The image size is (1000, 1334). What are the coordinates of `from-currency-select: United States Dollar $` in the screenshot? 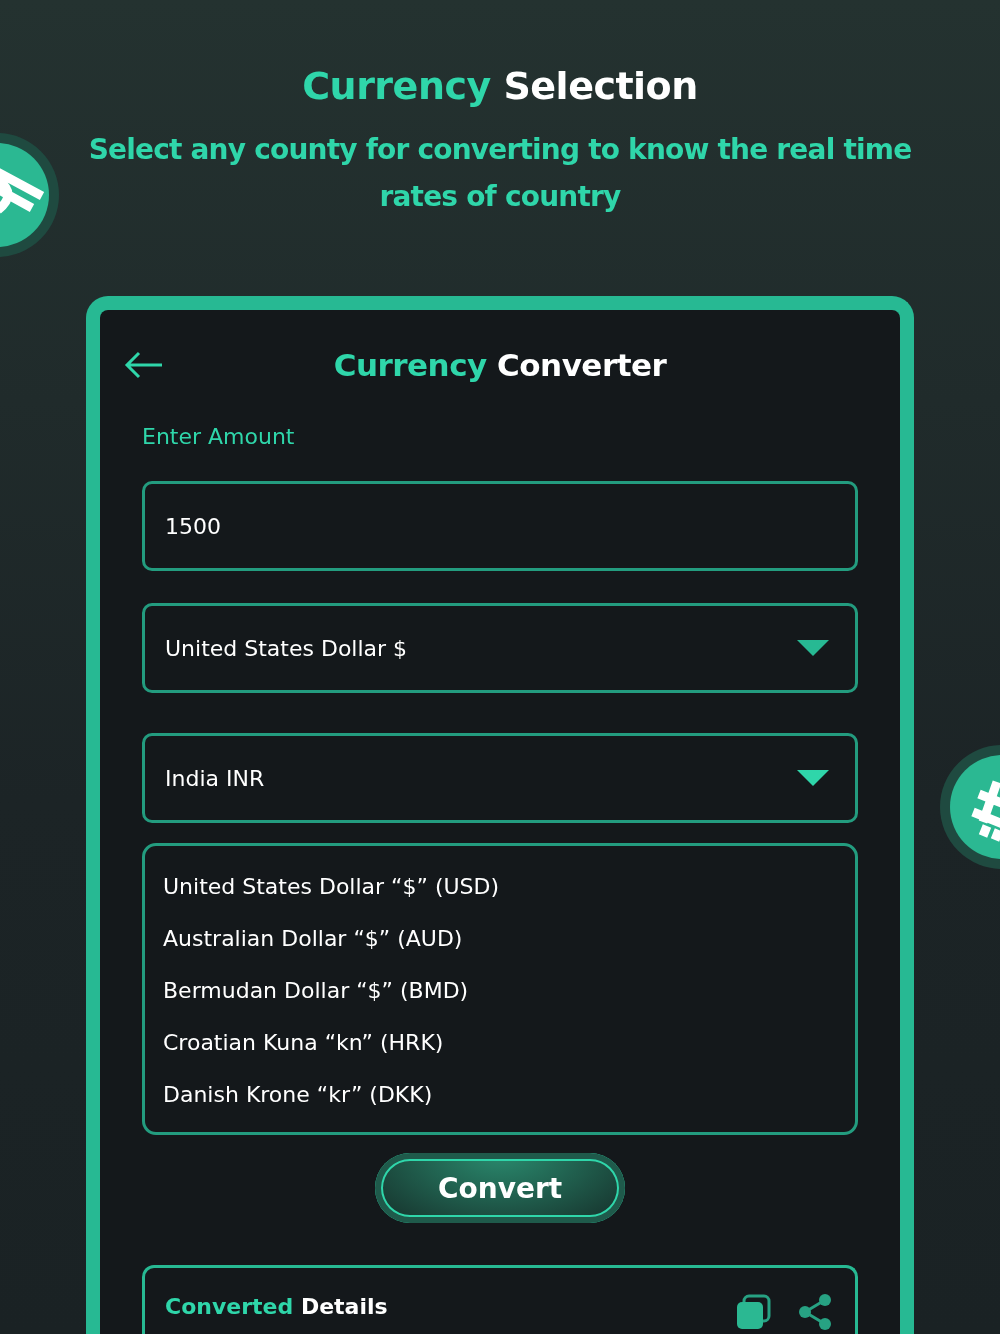 It's located at (500, 648).